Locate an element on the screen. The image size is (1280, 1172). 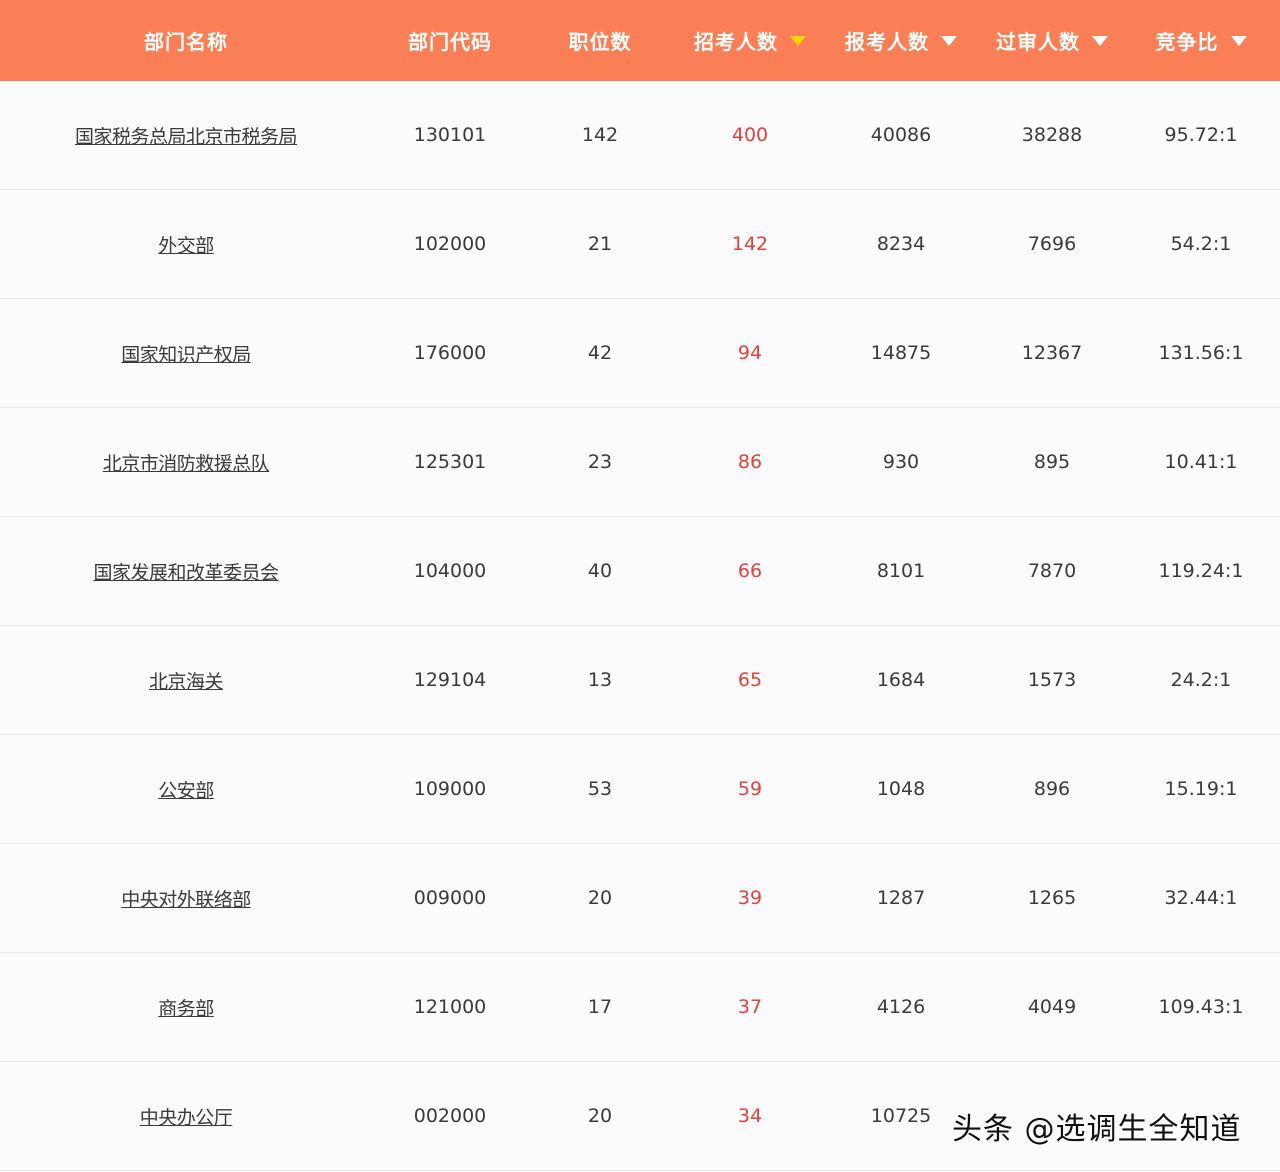
recruit-count: 94 is located at coordinates (750, 353).